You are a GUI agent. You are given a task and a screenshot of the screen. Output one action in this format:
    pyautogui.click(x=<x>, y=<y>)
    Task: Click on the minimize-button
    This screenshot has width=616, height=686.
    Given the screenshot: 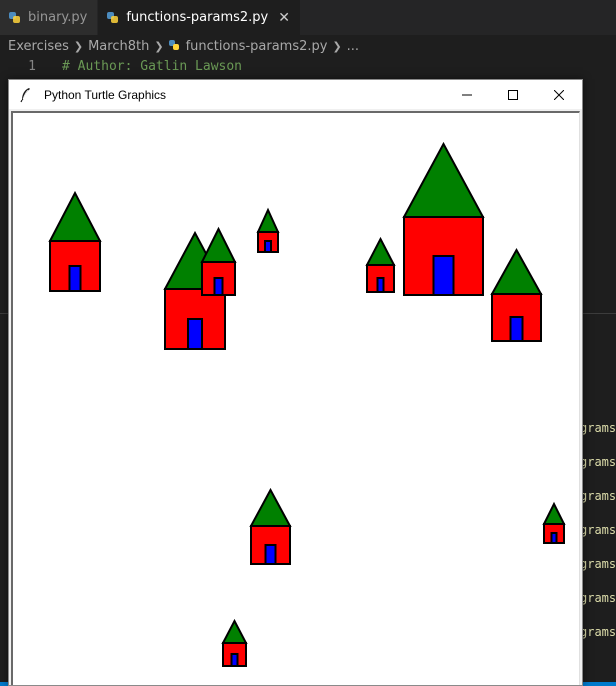 What is the action you would take?
    pyautogui.click(x=467, y=94)
    